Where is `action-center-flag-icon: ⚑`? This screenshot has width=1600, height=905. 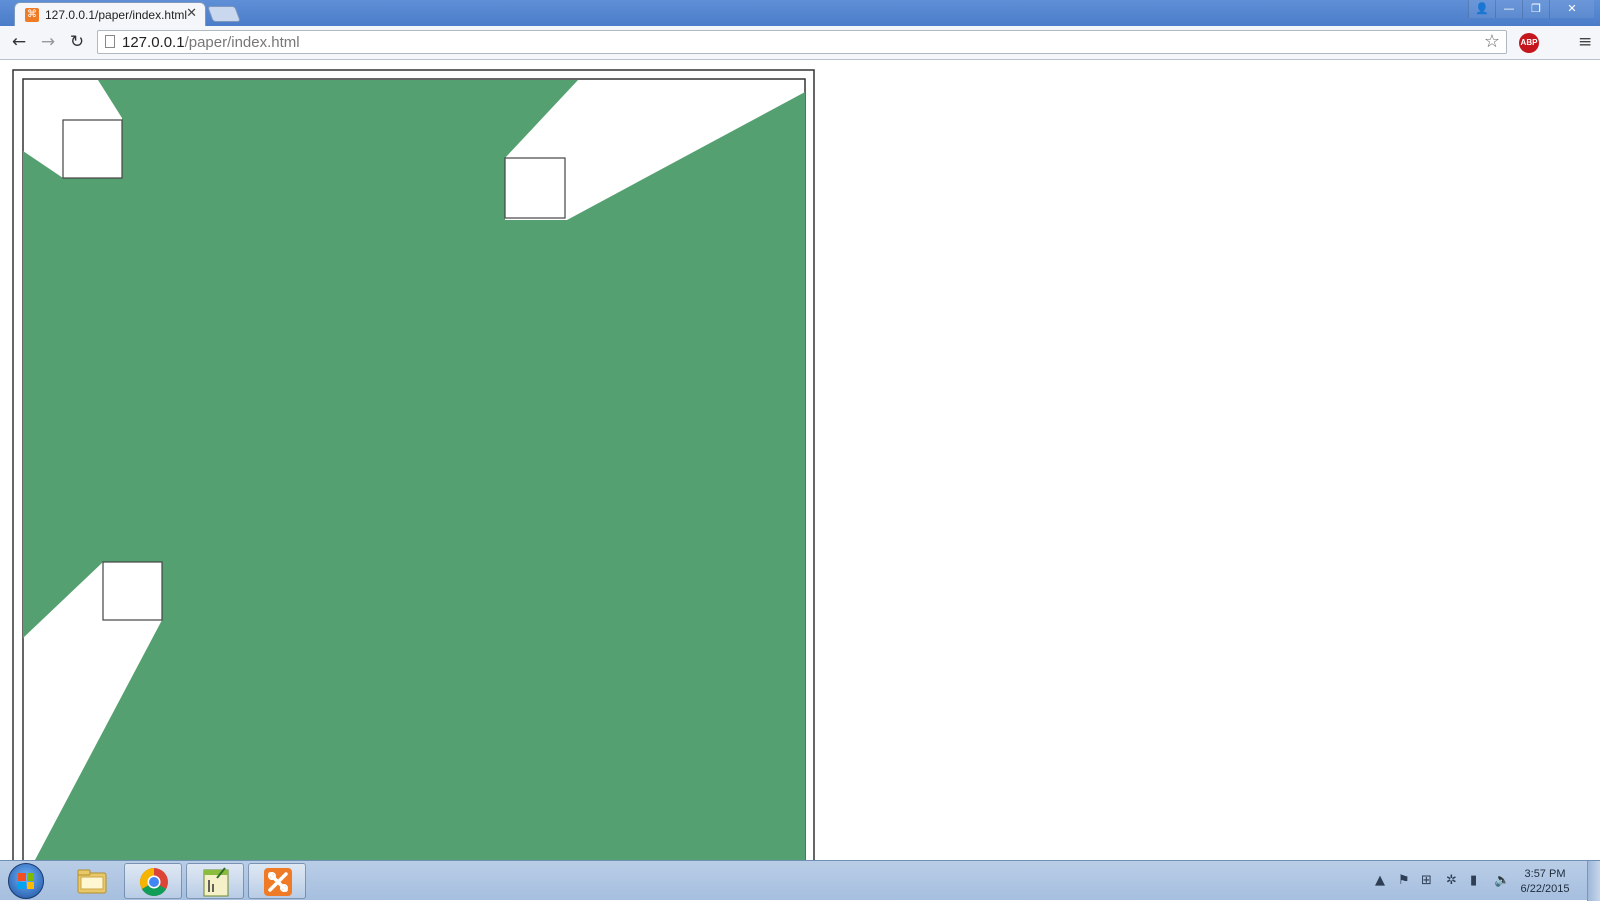 action-center-flag-icon: ⚑ is located at coordinates (1404, 880).